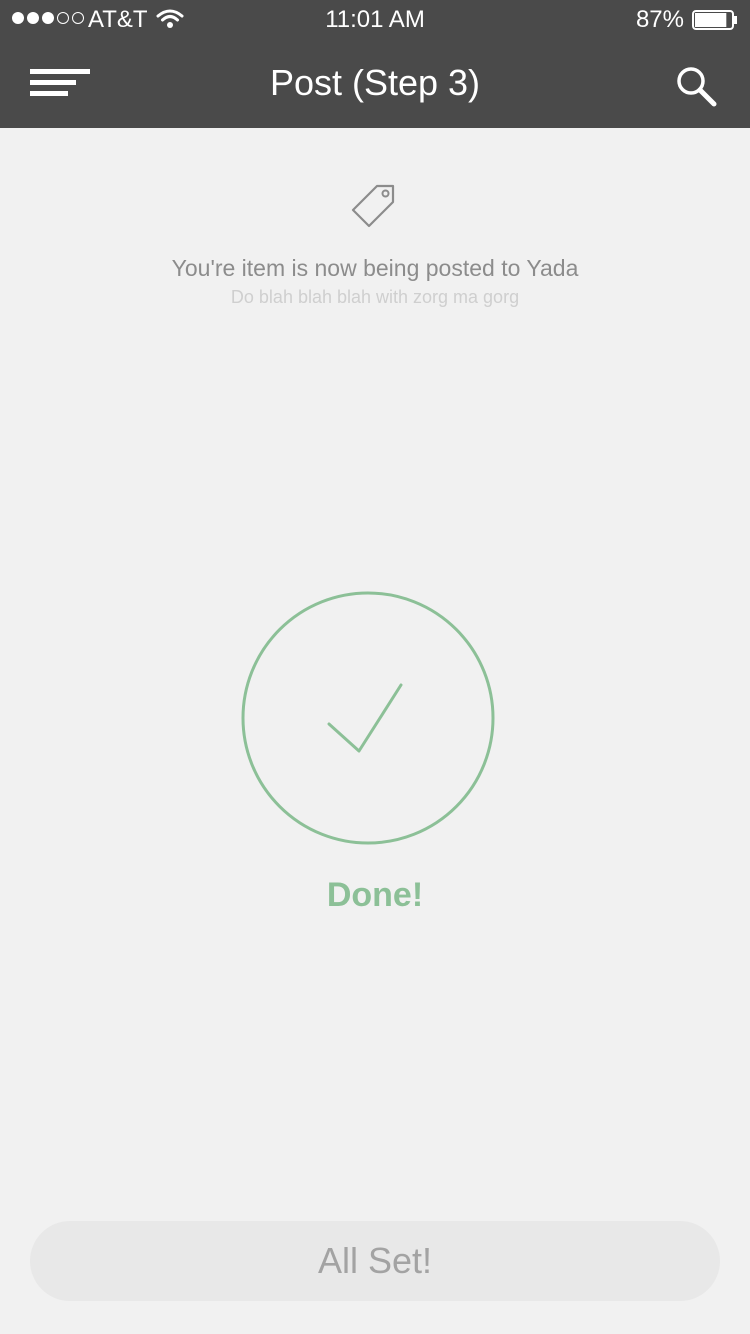 The width and height of the screenshot is (750, 1334). I want to click on navigation-bar: Post (Step 3), so click(375, 84).